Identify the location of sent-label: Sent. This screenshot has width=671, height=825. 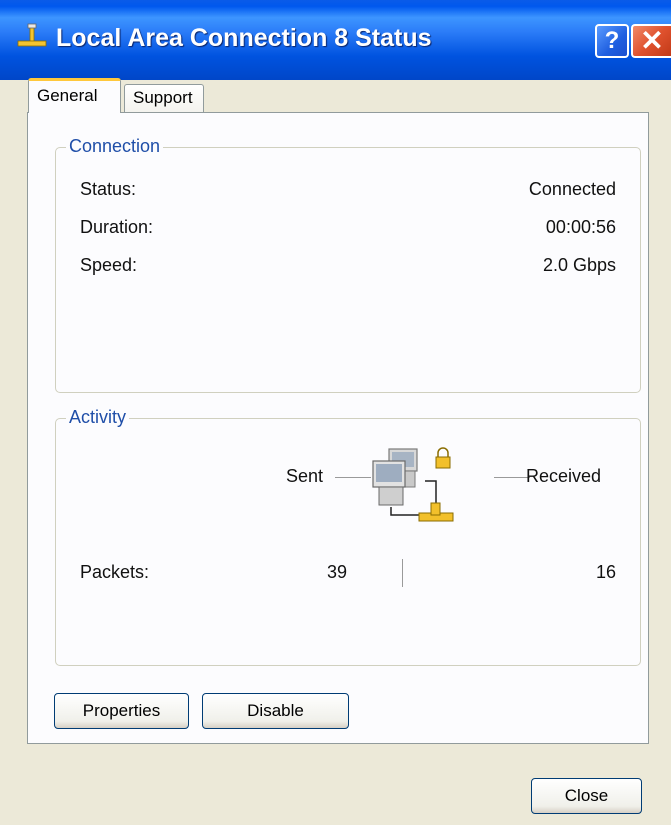
(304, 476).